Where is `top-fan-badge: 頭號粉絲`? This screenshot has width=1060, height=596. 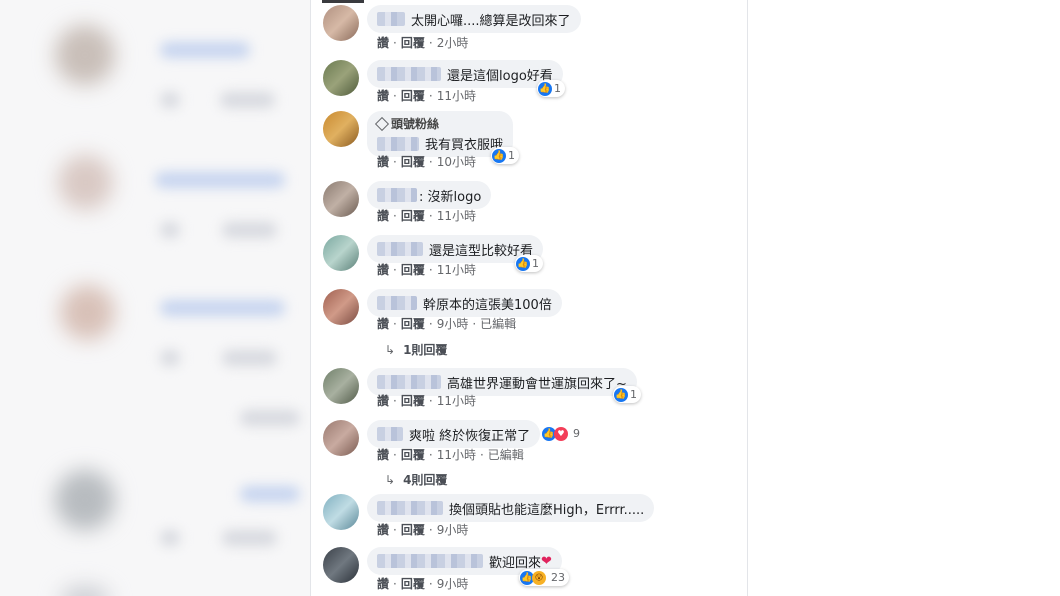 top-fan-badge: 頭號粉絲 is located at coordinates (406, 123).